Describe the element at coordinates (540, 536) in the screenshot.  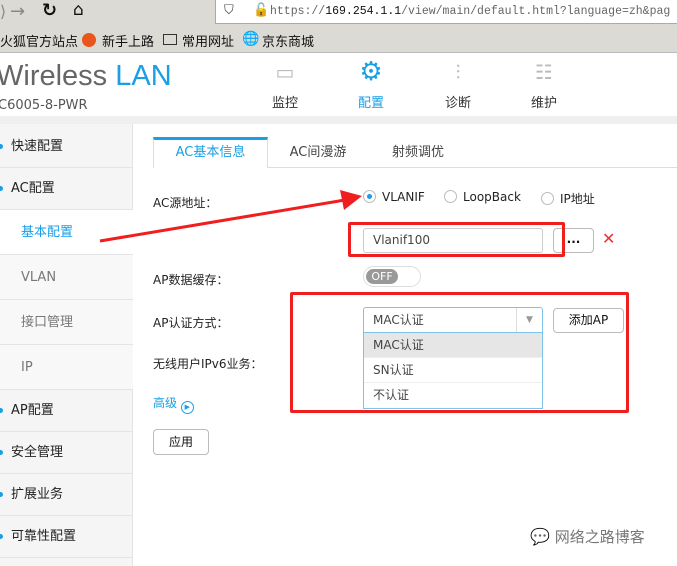
I see `wechat-icon: 💬` at that location.